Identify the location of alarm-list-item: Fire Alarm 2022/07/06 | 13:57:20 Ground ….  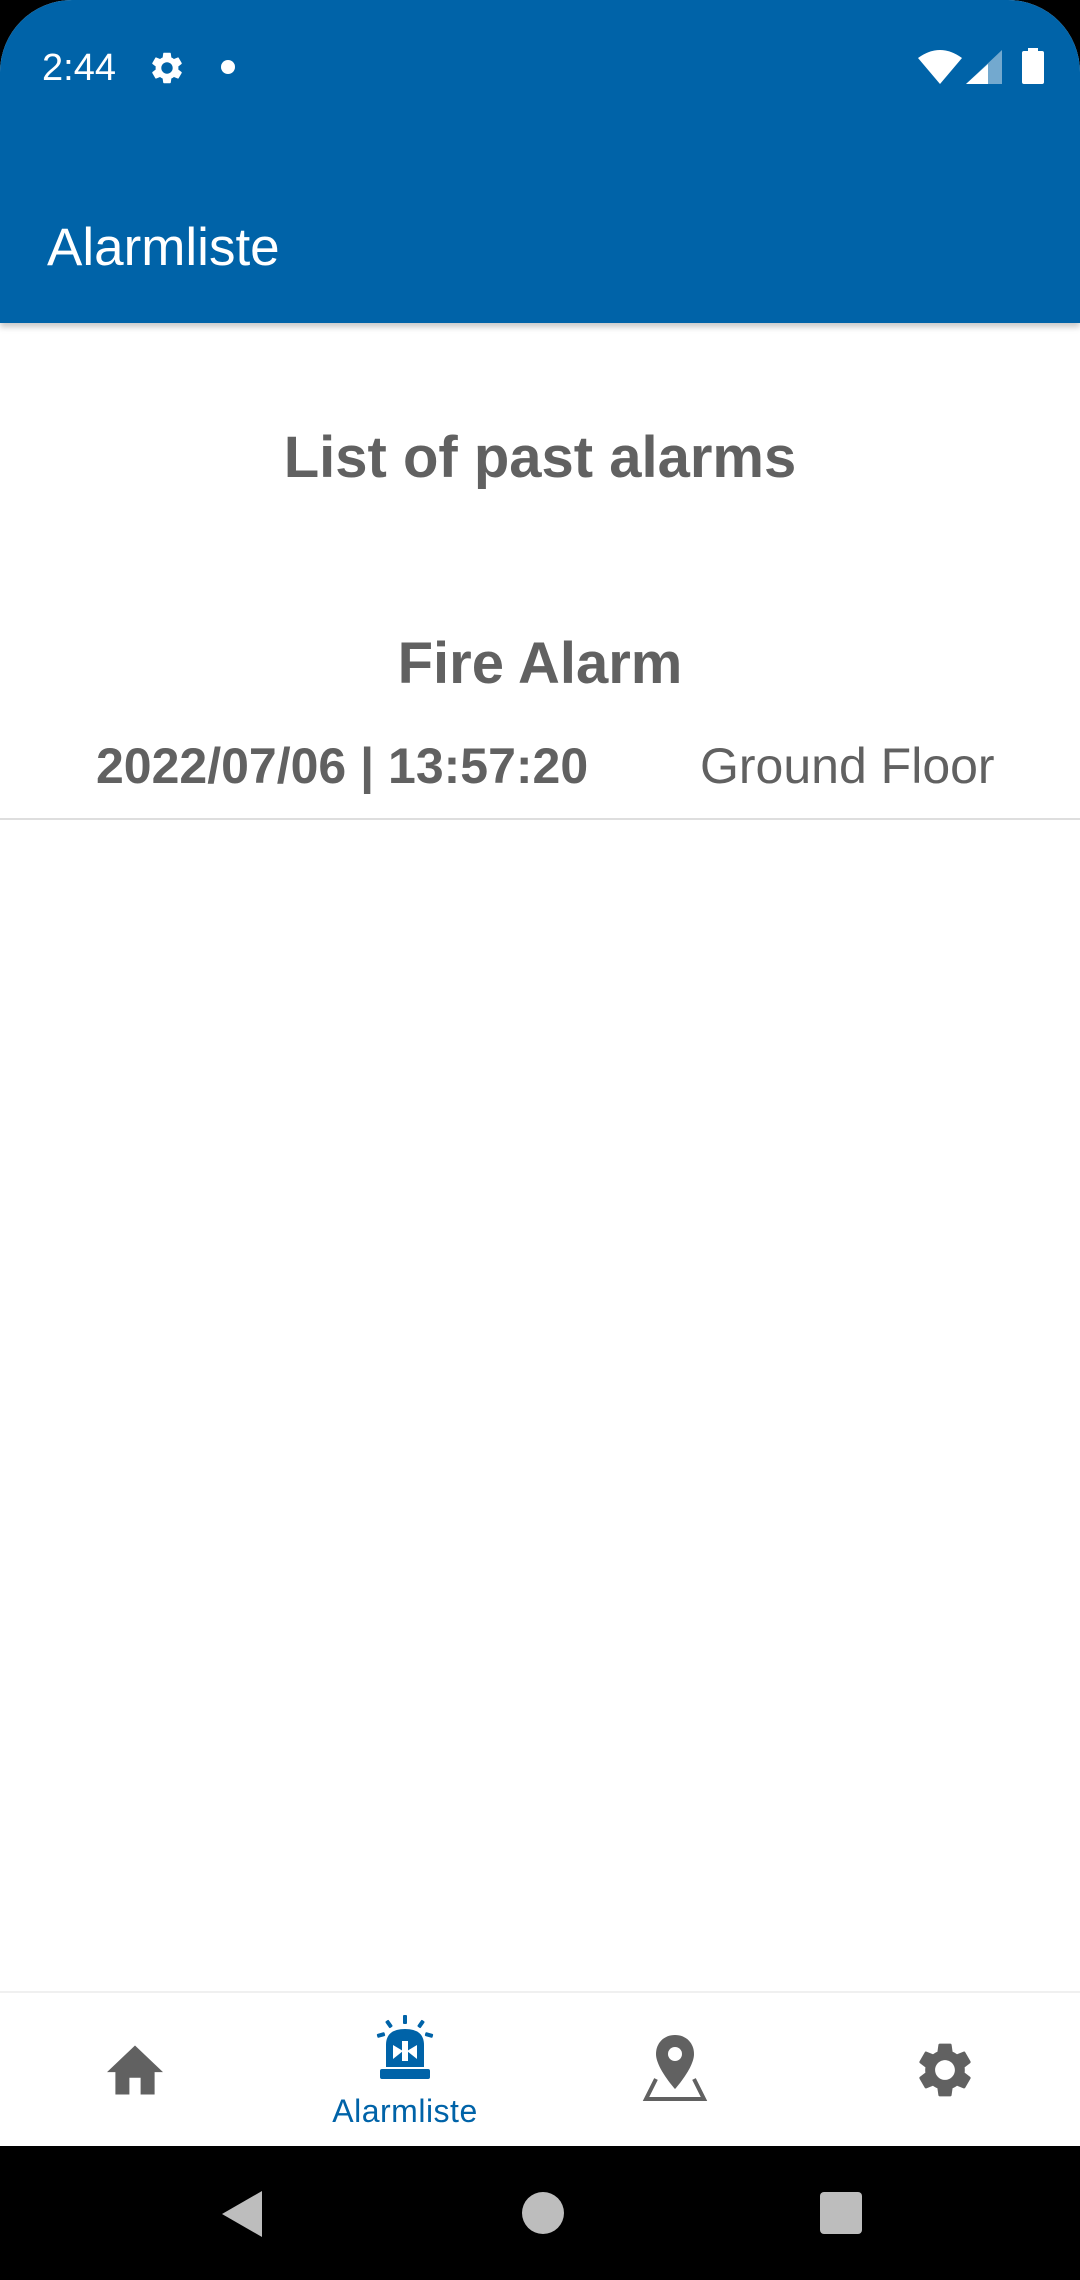
(540, 721).